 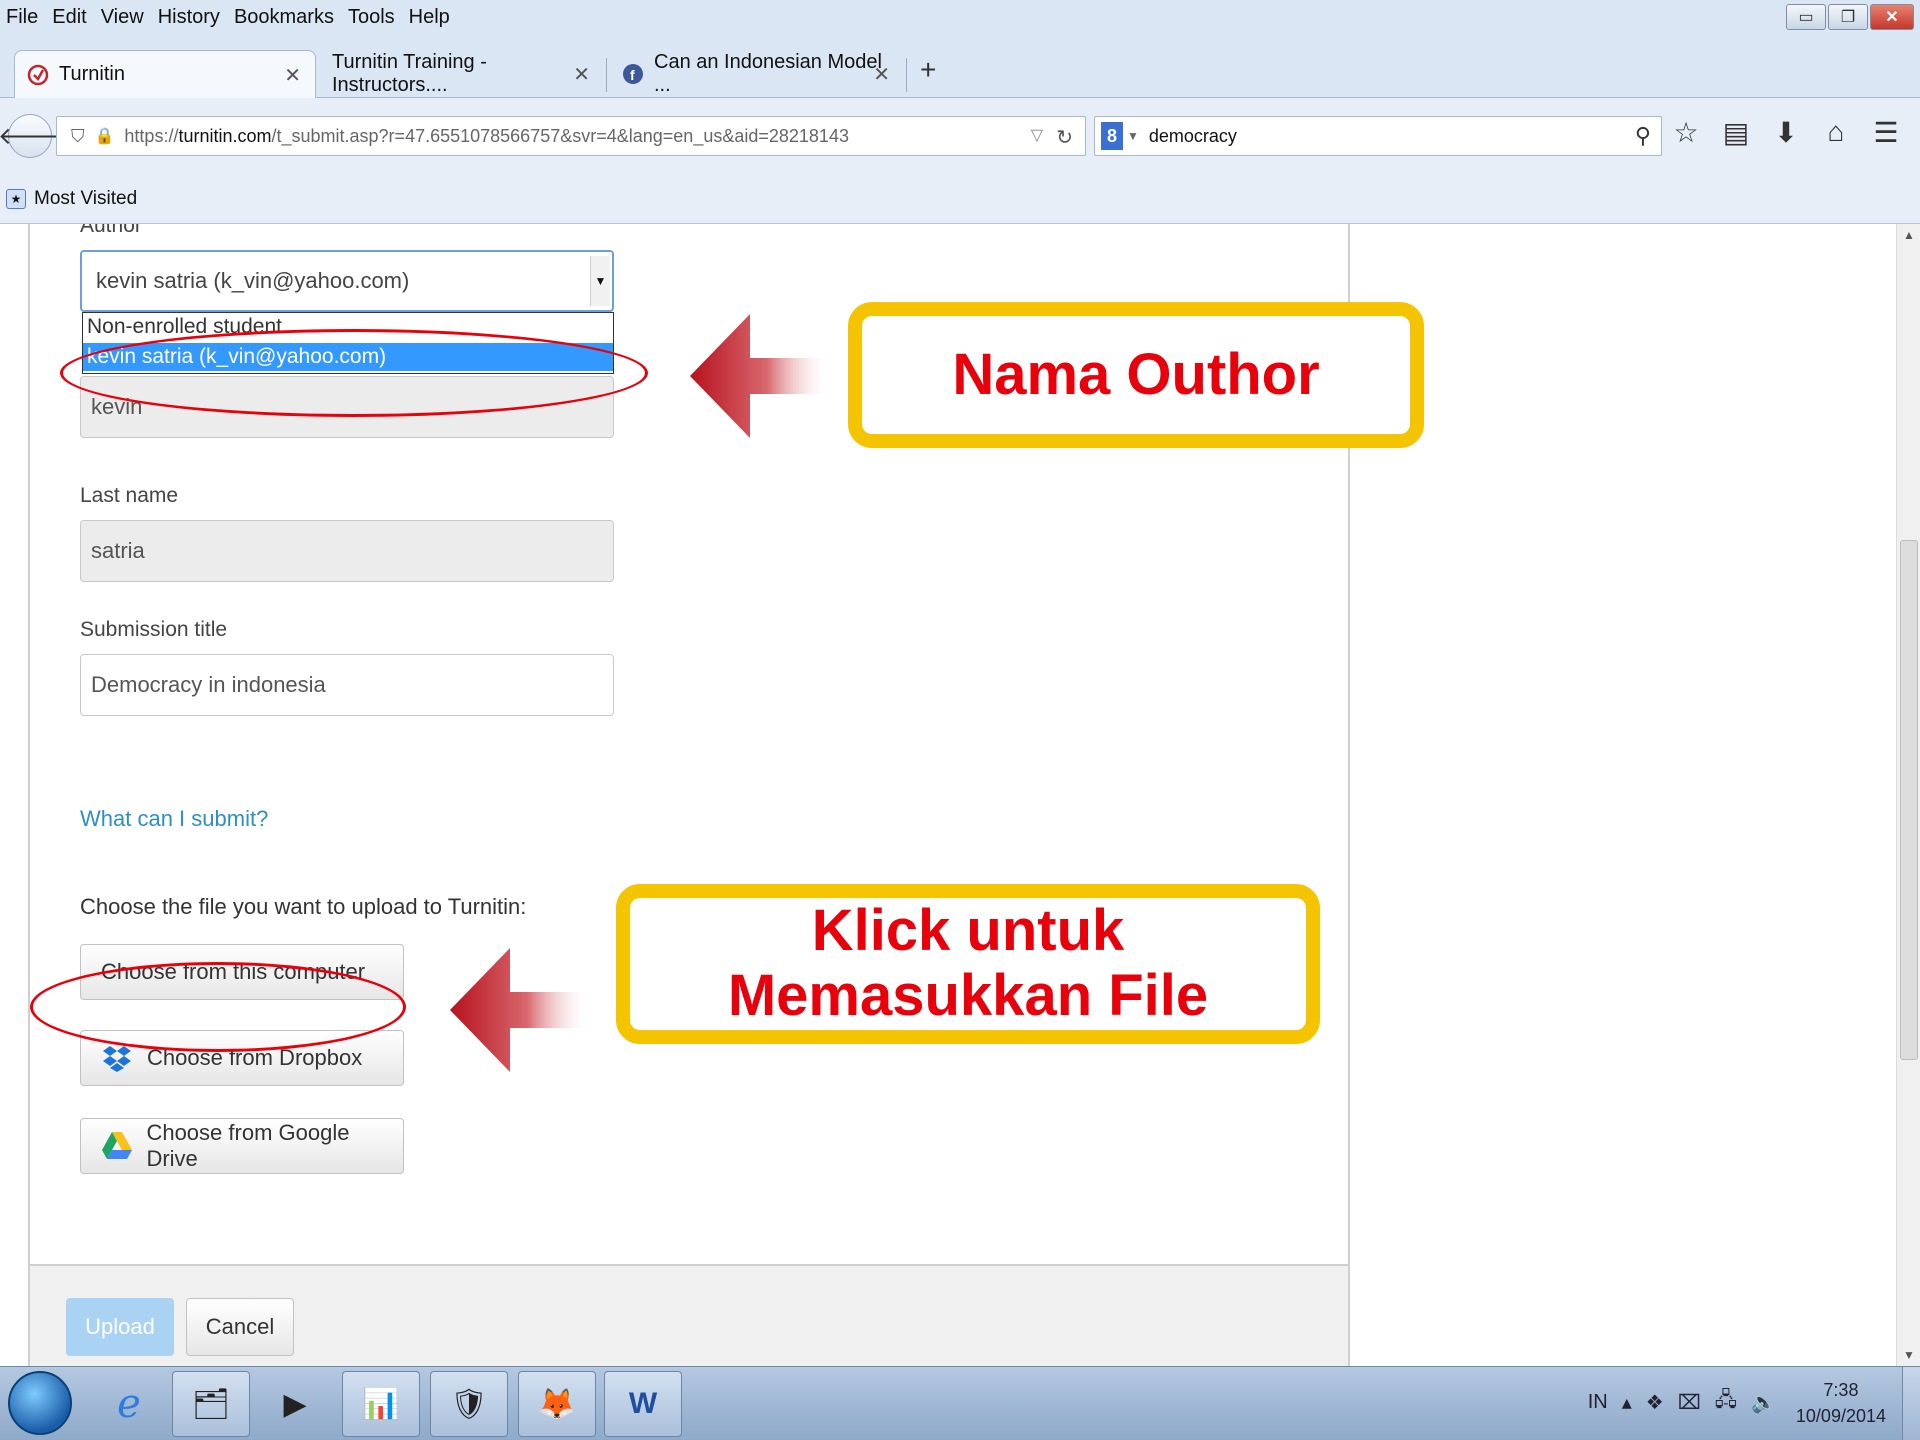 I want to click on toolbar-icons: ☆ ▤ ⬇ ⌂ ☰, so click(x=1786, y=132).